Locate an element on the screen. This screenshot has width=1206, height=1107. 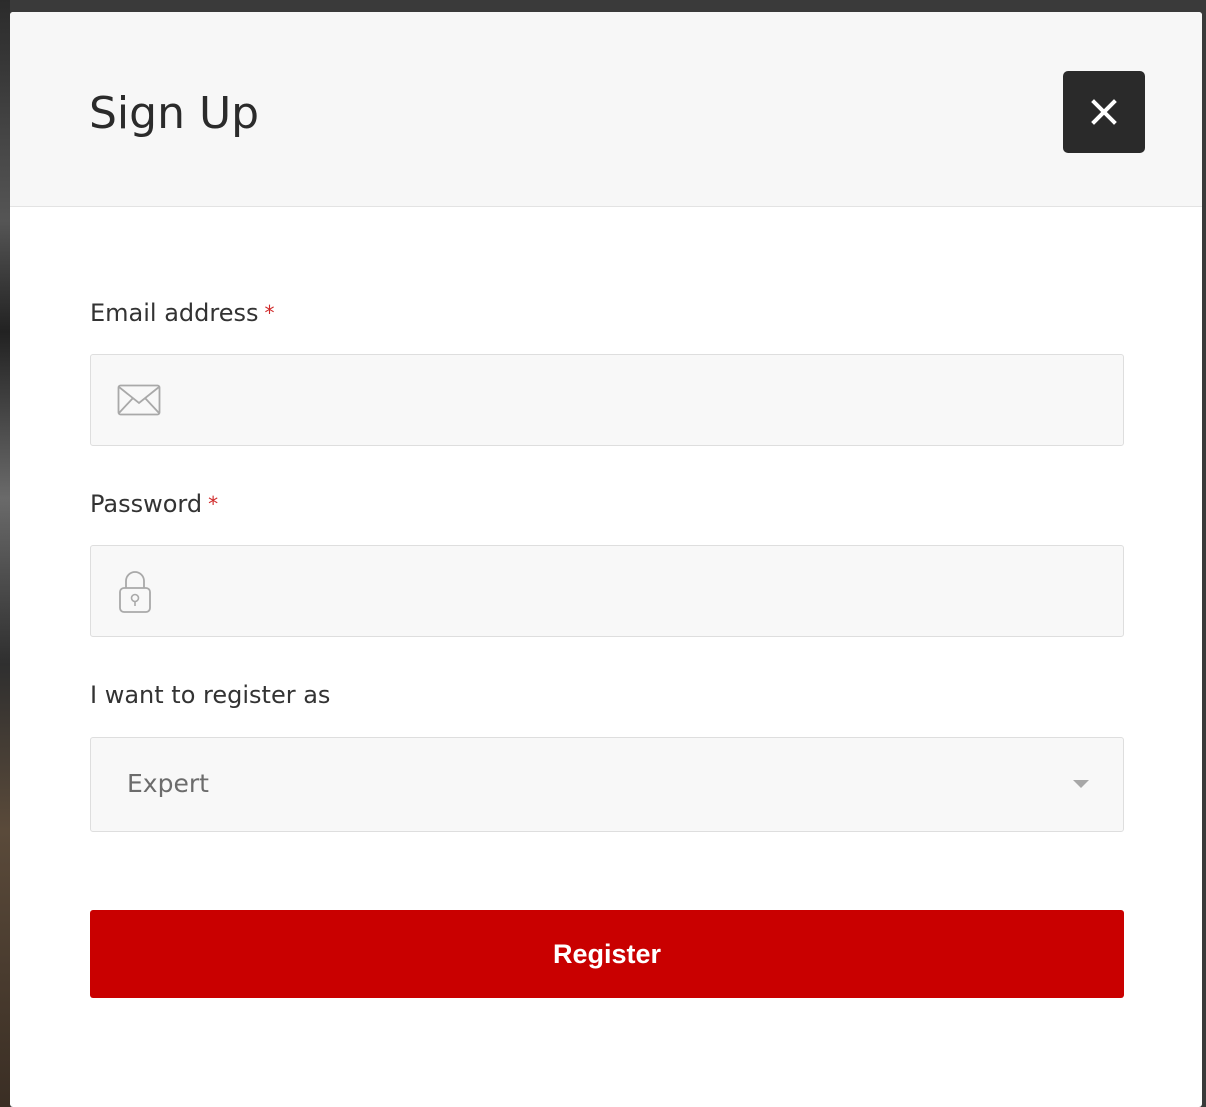
role-label: I want to register as is located at coordinates (210, 695).